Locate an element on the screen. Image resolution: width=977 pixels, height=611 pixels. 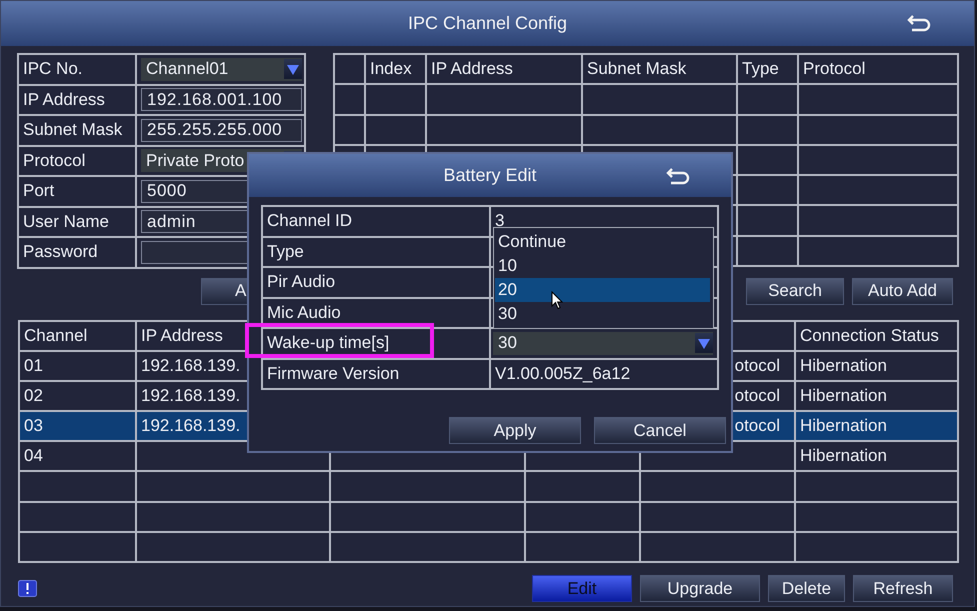
table-cell-text: 03 is located at coordinates (33, 426).